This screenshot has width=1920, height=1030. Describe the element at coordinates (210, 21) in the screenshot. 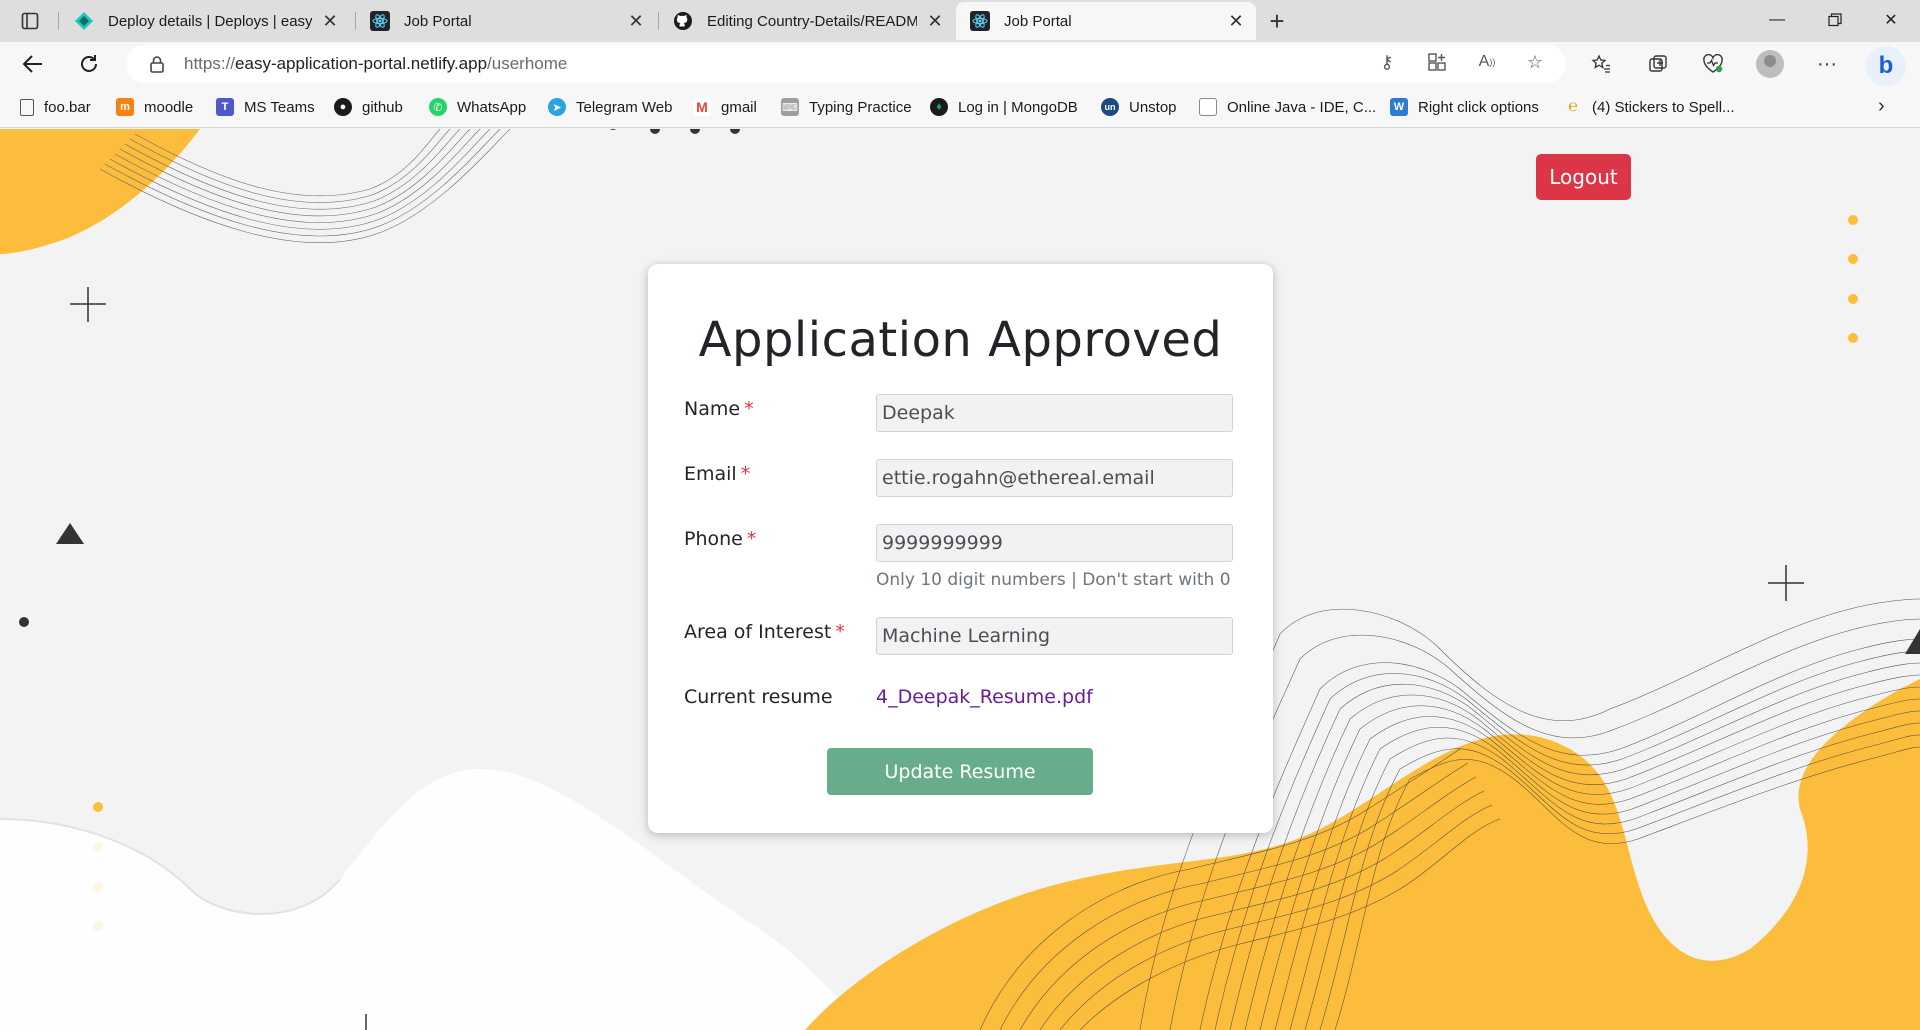

I see `tab-title: Deploy details | Deploys | easy-ap` at that location.